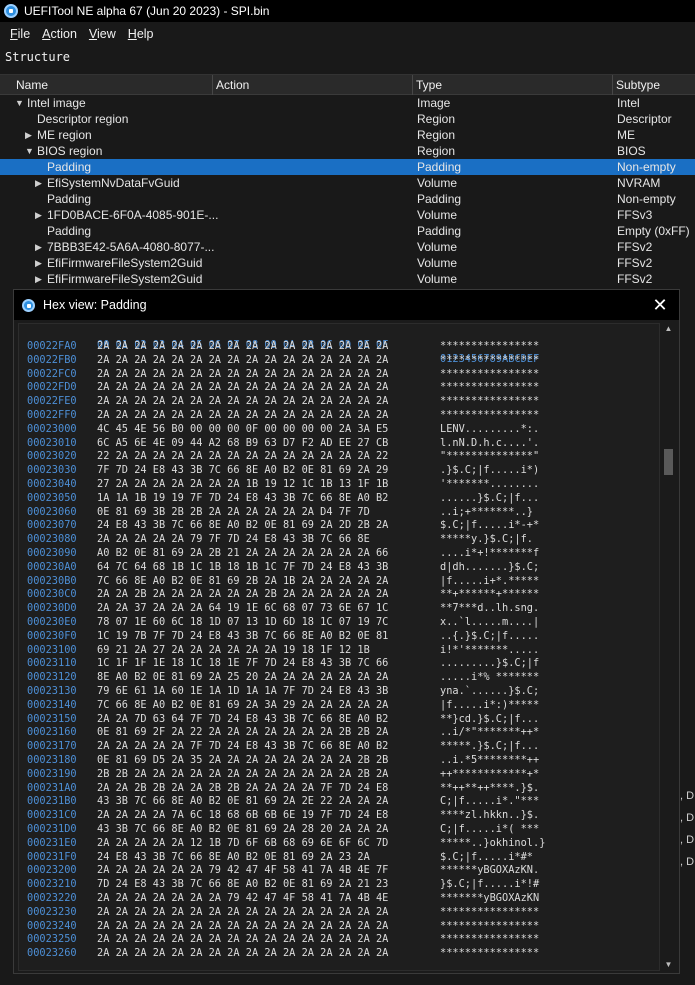 This screenshot has height=985, width=695. Describe the element at coordinates (490, 732) in the screenshot. I see `hex-ascii: ..i/*"*******++*` at that location.